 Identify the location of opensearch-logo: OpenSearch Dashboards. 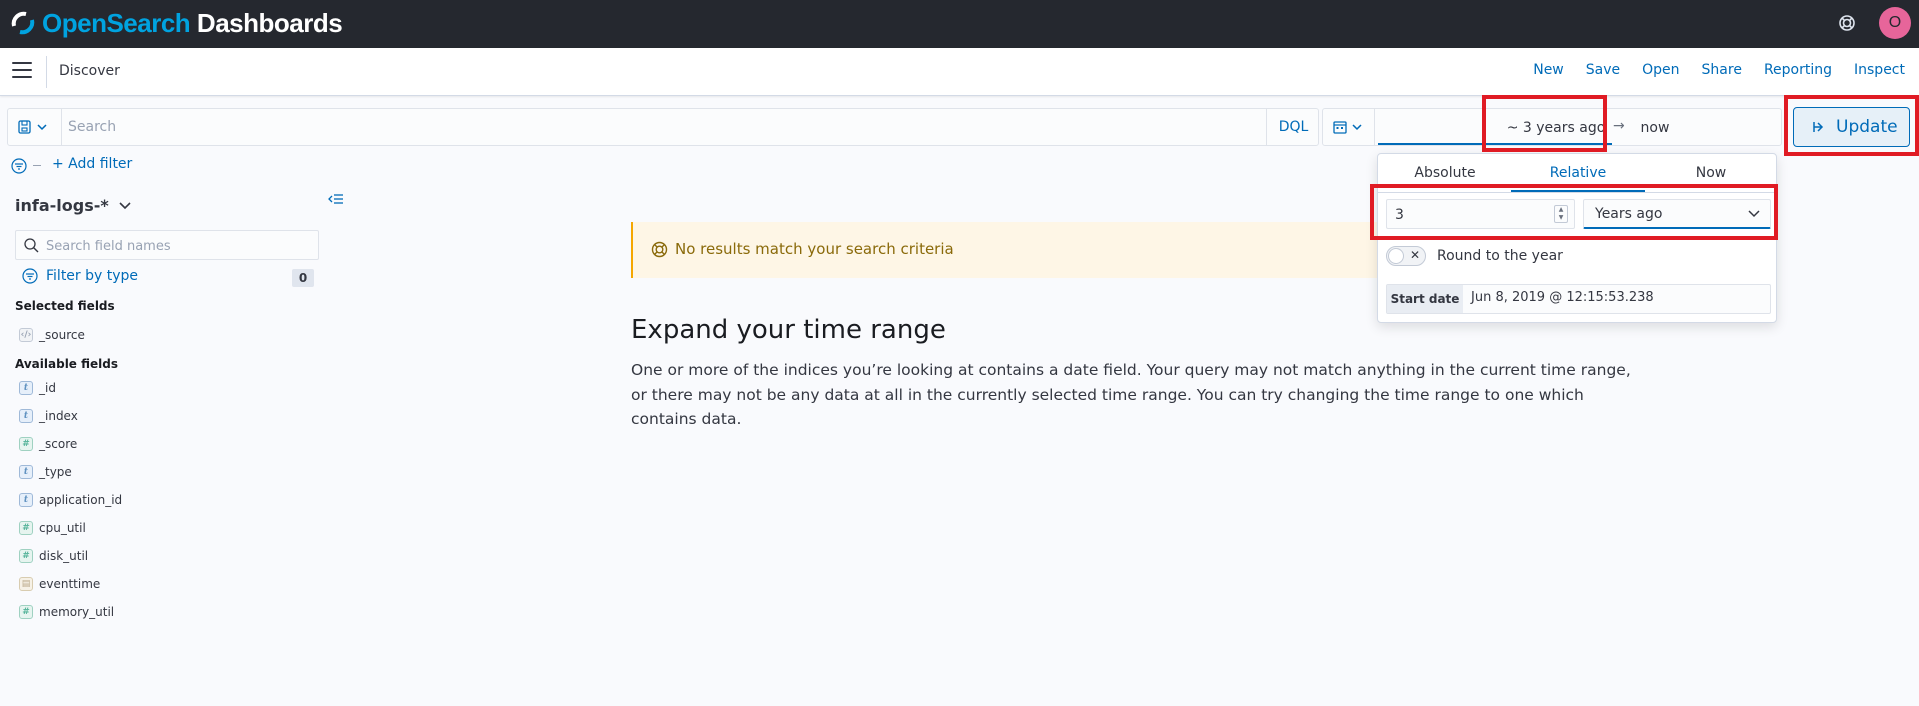
(176, 22).